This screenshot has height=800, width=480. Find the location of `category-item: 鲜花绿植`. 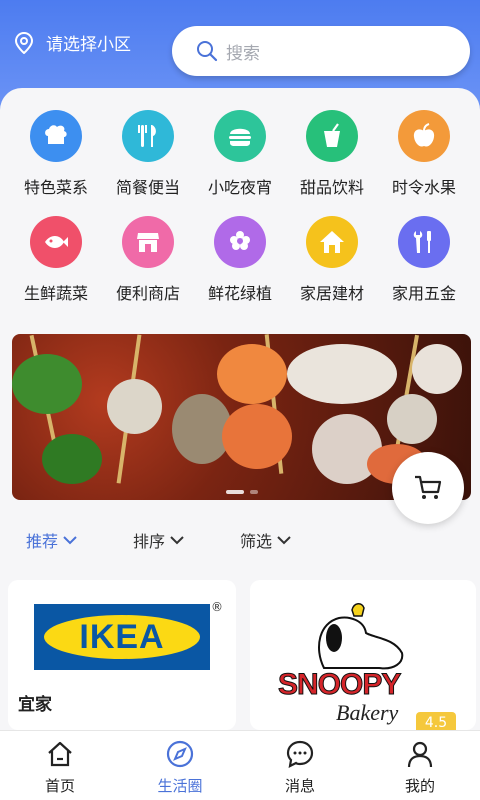

category-item: 鲜花绿植 is located at coordinates (240, 260).